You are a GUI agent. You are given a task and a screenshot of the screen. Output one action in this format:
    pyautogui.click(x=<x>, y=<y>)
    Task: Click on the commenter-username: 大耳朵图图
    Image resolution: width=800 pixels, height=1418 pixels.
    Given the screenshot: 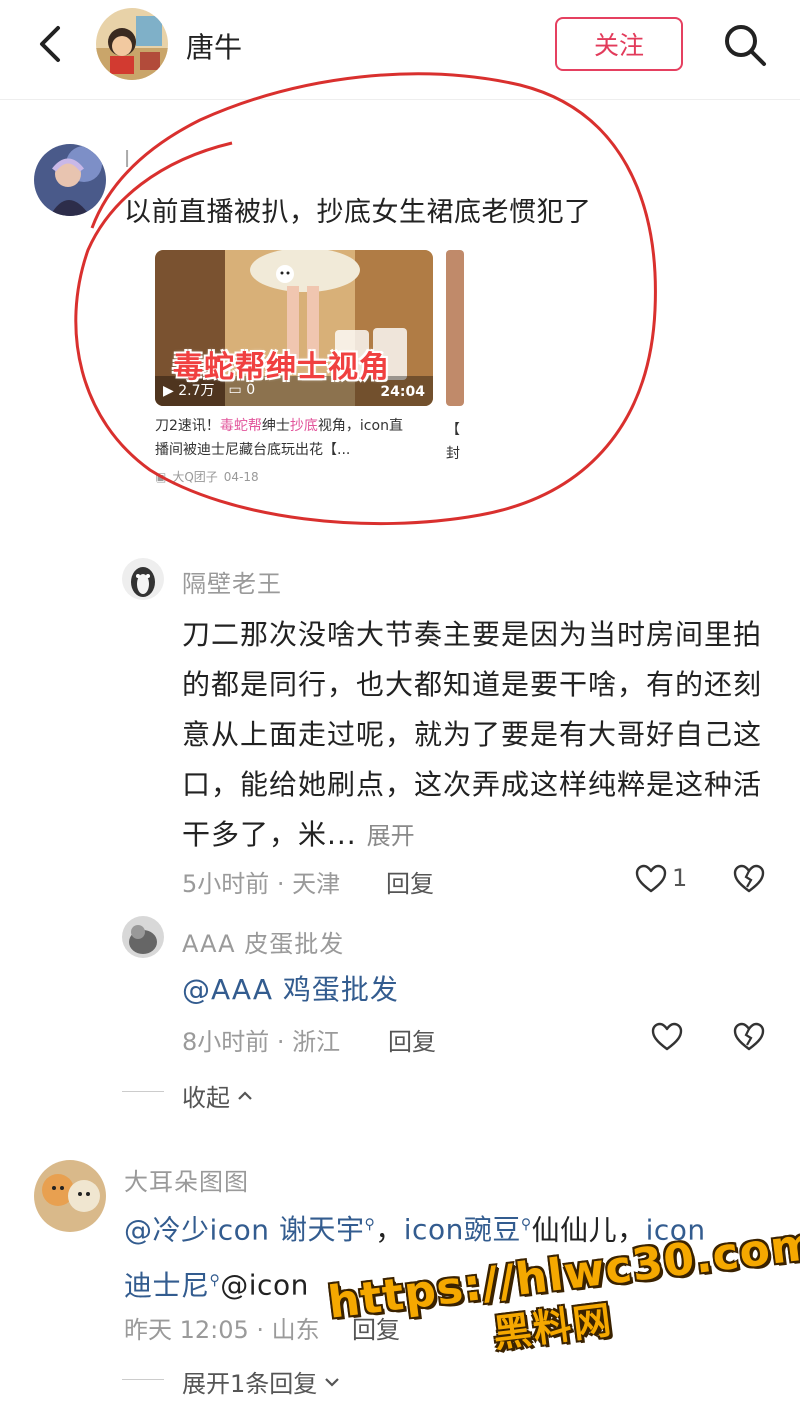 What is the action you would take?
    pyautogui.click(x=186, y=1179)
    